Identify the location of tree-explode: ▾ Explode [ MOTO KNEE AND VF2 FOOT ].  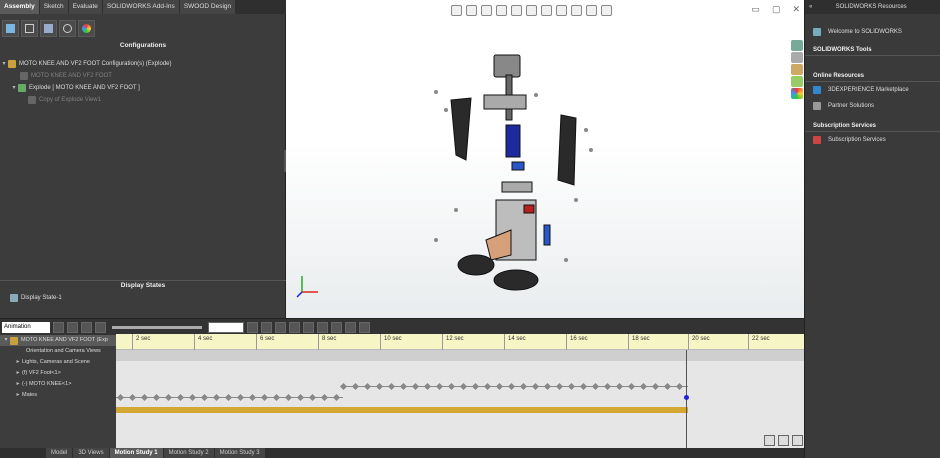
(143, 88).